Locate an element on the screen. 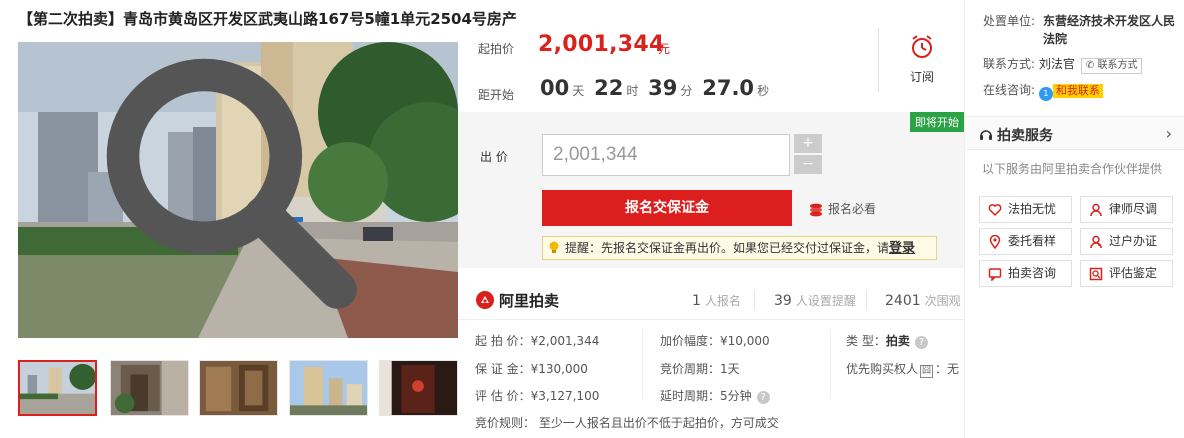  location-pin-icon is located at coordinates (995, 242).